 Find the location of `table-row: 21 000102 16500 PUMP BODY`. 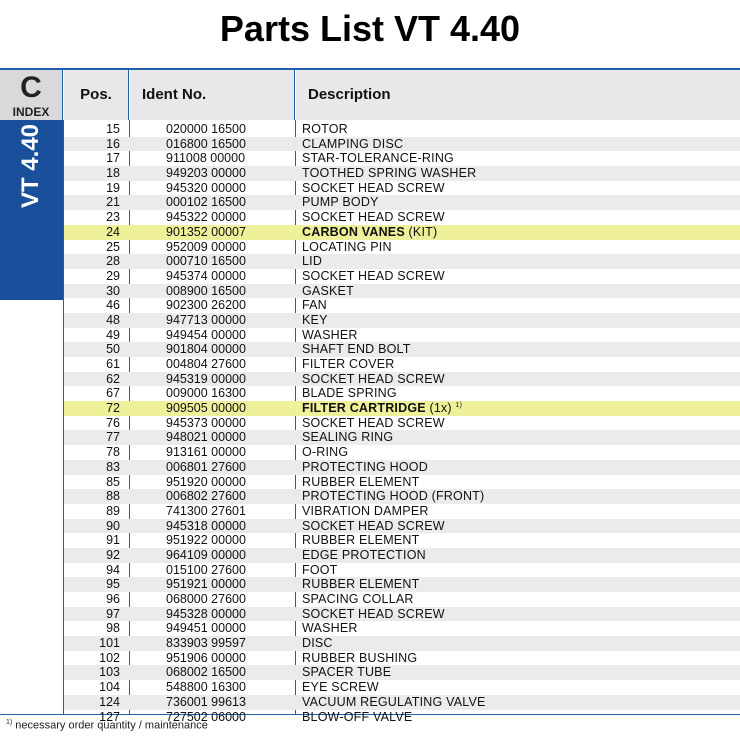

table-row: 21 000102 16500 PUMP BODY is located at coordinates (402, 203).